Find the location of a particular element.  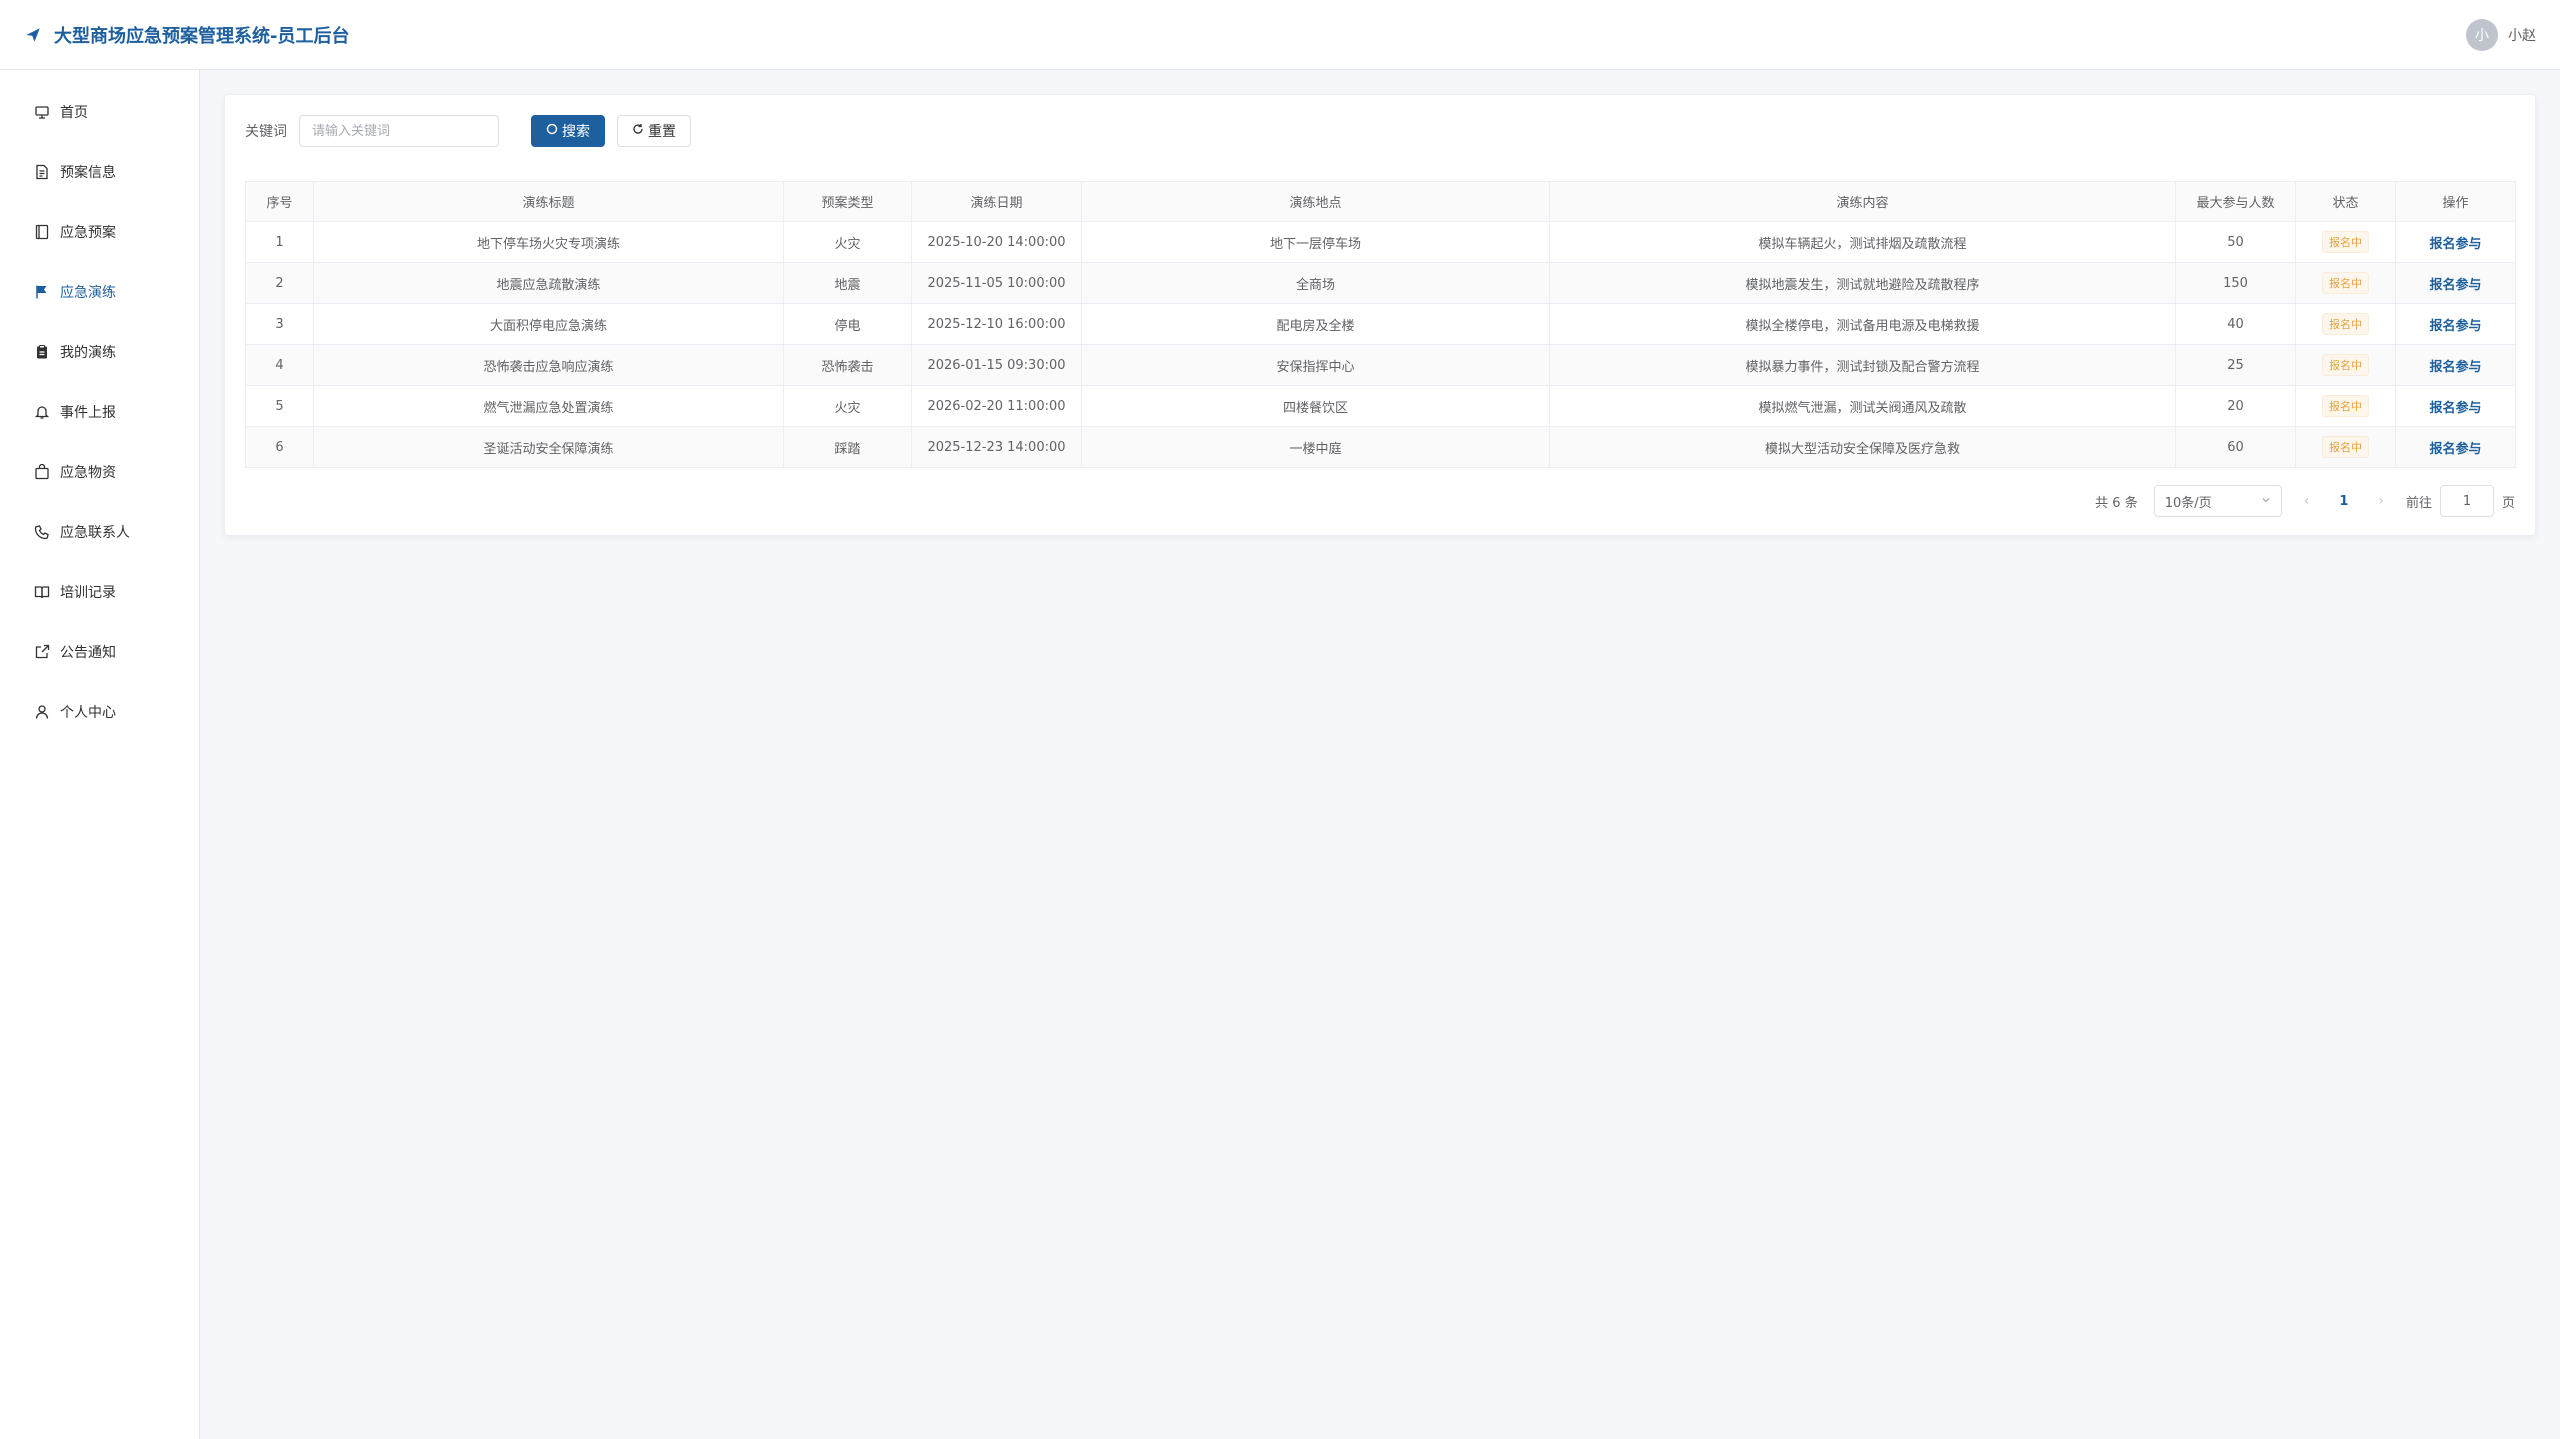

sidebar-item-profile: 个人中心 is located at coordinates (99, 712).